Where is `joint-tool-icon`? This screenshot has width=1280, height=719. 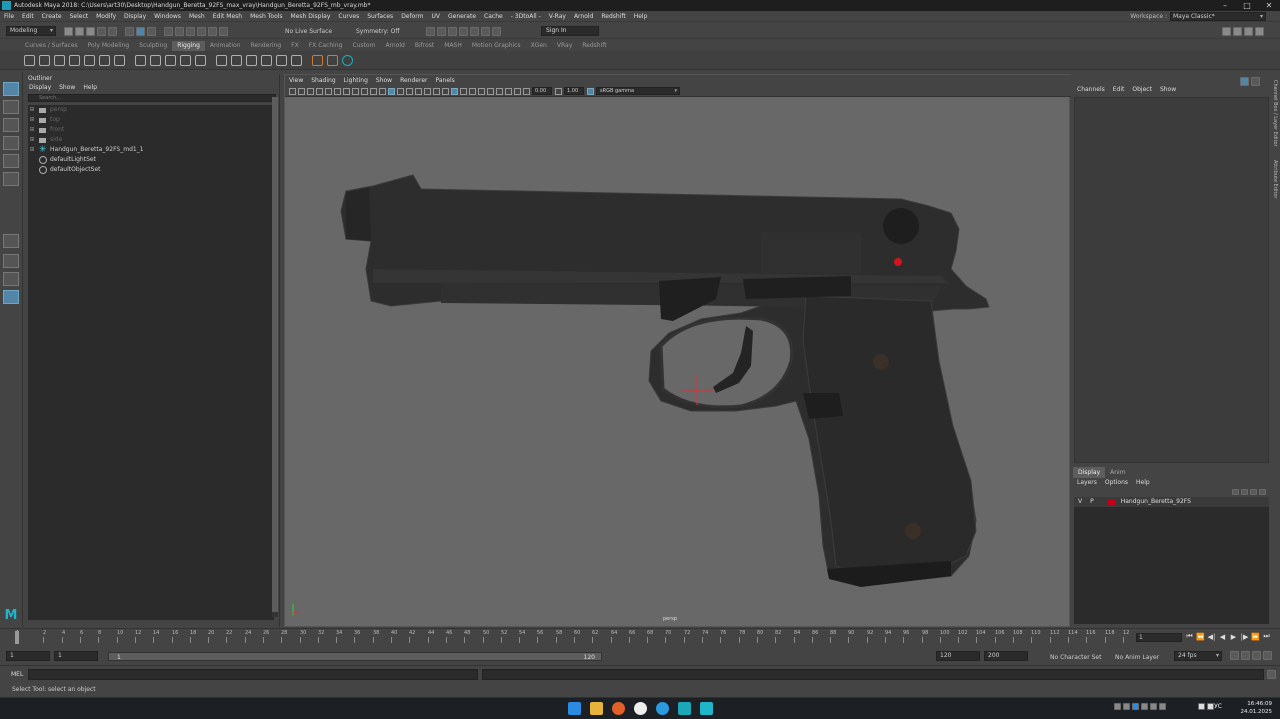
joint-tool-icon is located at coordinates (29, 60).